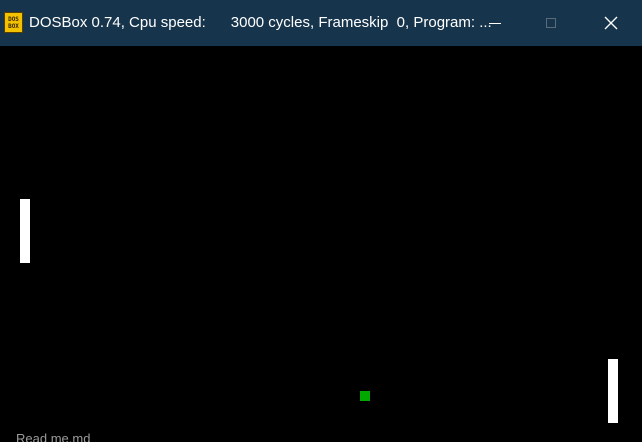 This screenshot has width=642, height=442. Describe the element at coordinates (53, 437) in the screenshot. I see `background-window-text: Read me.md` at that location.